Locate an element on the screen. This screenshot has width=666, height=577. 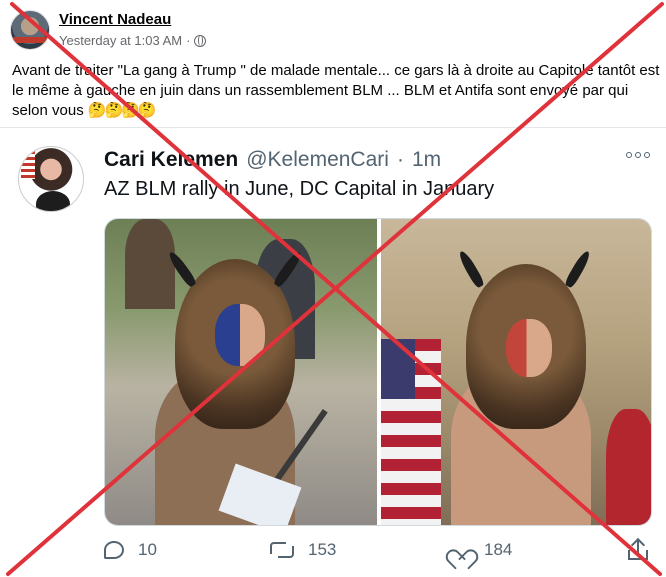
reply-icon is located at coordinates (114, 550).